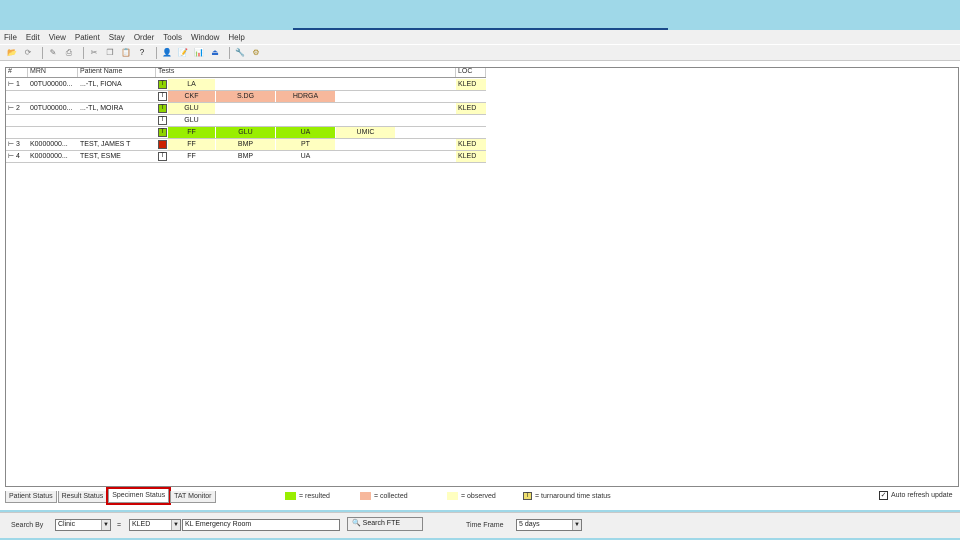 This screenshot has width=960, height=540. Describe the element at coordinates (162, 144) in the screenshot. I see `specimen-status-icon` at that location.